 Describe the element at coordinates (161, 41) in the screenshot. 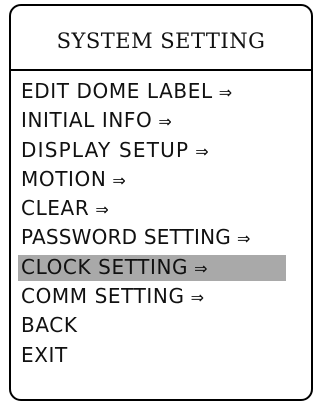

I see `menu-title: SYSTEM SETTING` at that location.